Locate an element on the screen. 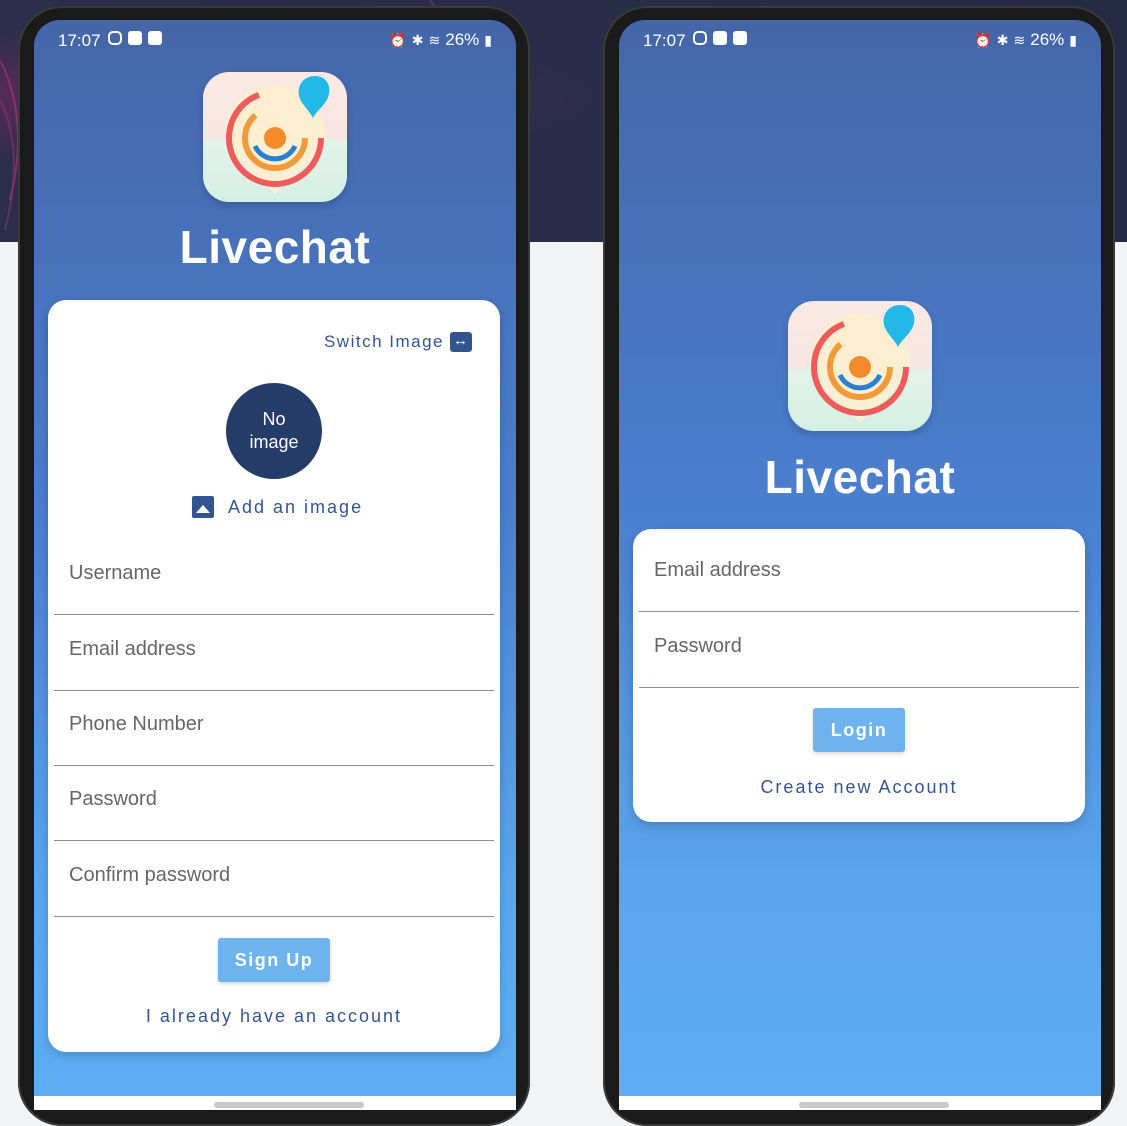 Image resolution: width=1127 pixels, height=1126 pixels. confirm-password-label: Confirm password is located at coordinates (150, 875).